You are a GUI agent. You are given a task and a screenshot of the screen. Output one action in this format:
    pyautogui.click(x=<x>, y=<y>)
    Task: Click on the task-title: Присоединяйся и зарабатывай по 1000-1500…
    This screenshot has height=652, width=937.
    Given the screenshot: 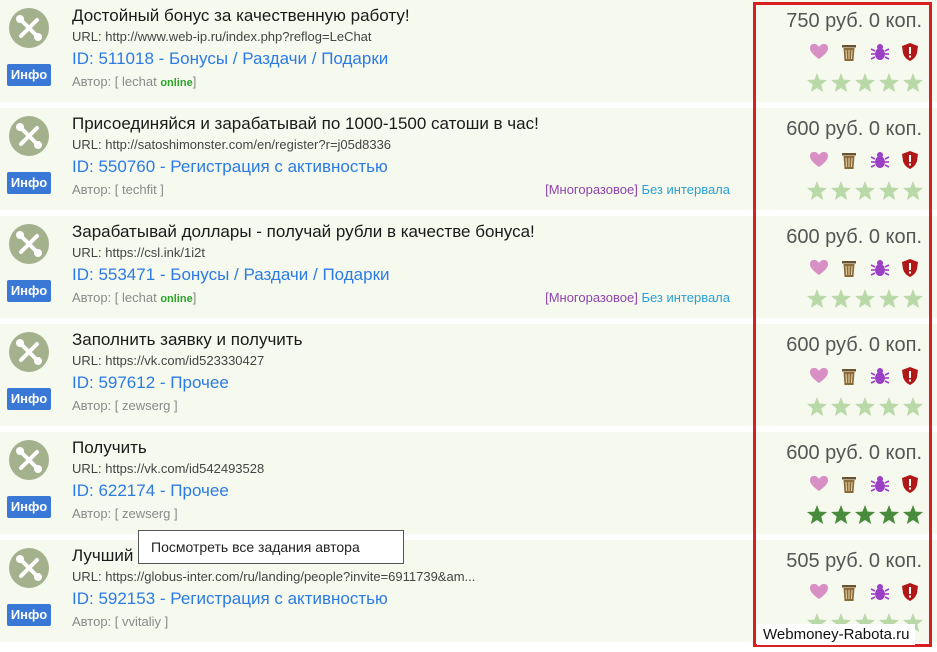 What is the action you would take?
    pyautogui.click(x=407, y=123)
    